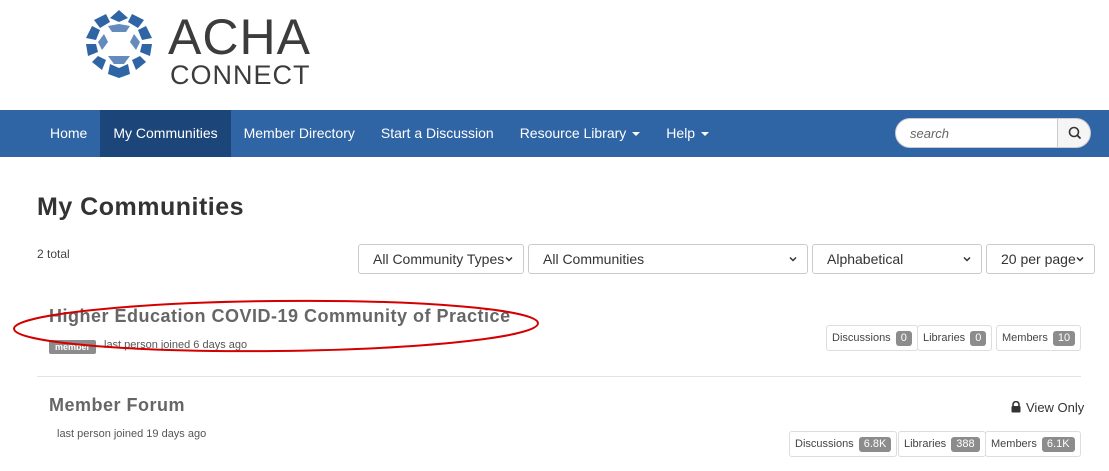 The height and width of the screenshot is (471, 1109). I want to click on results-total: 2 total, so click(53, 254).